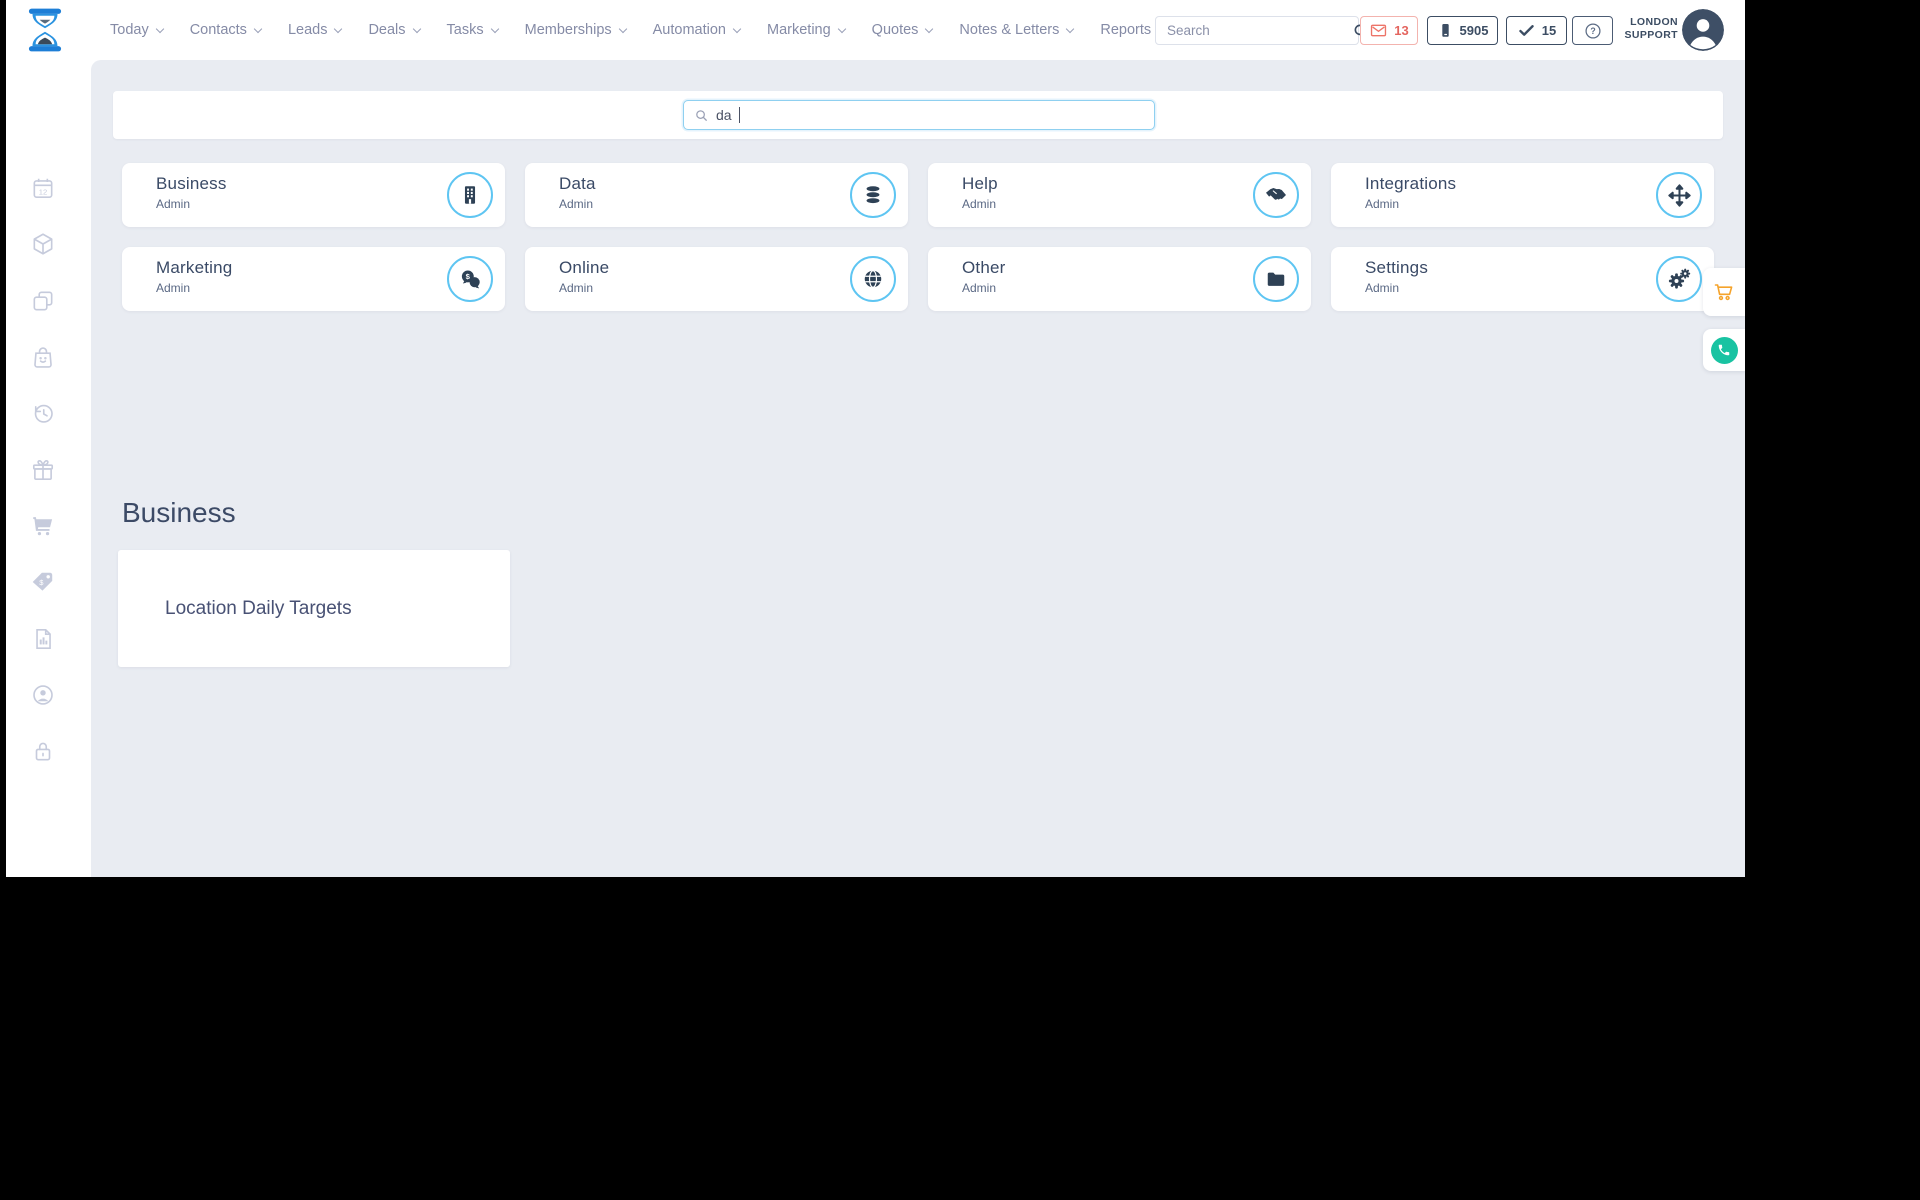  What do you see at coordinates (470, 195) in the screenshot?
I see `building-icon` at bounding box center [470, 195].